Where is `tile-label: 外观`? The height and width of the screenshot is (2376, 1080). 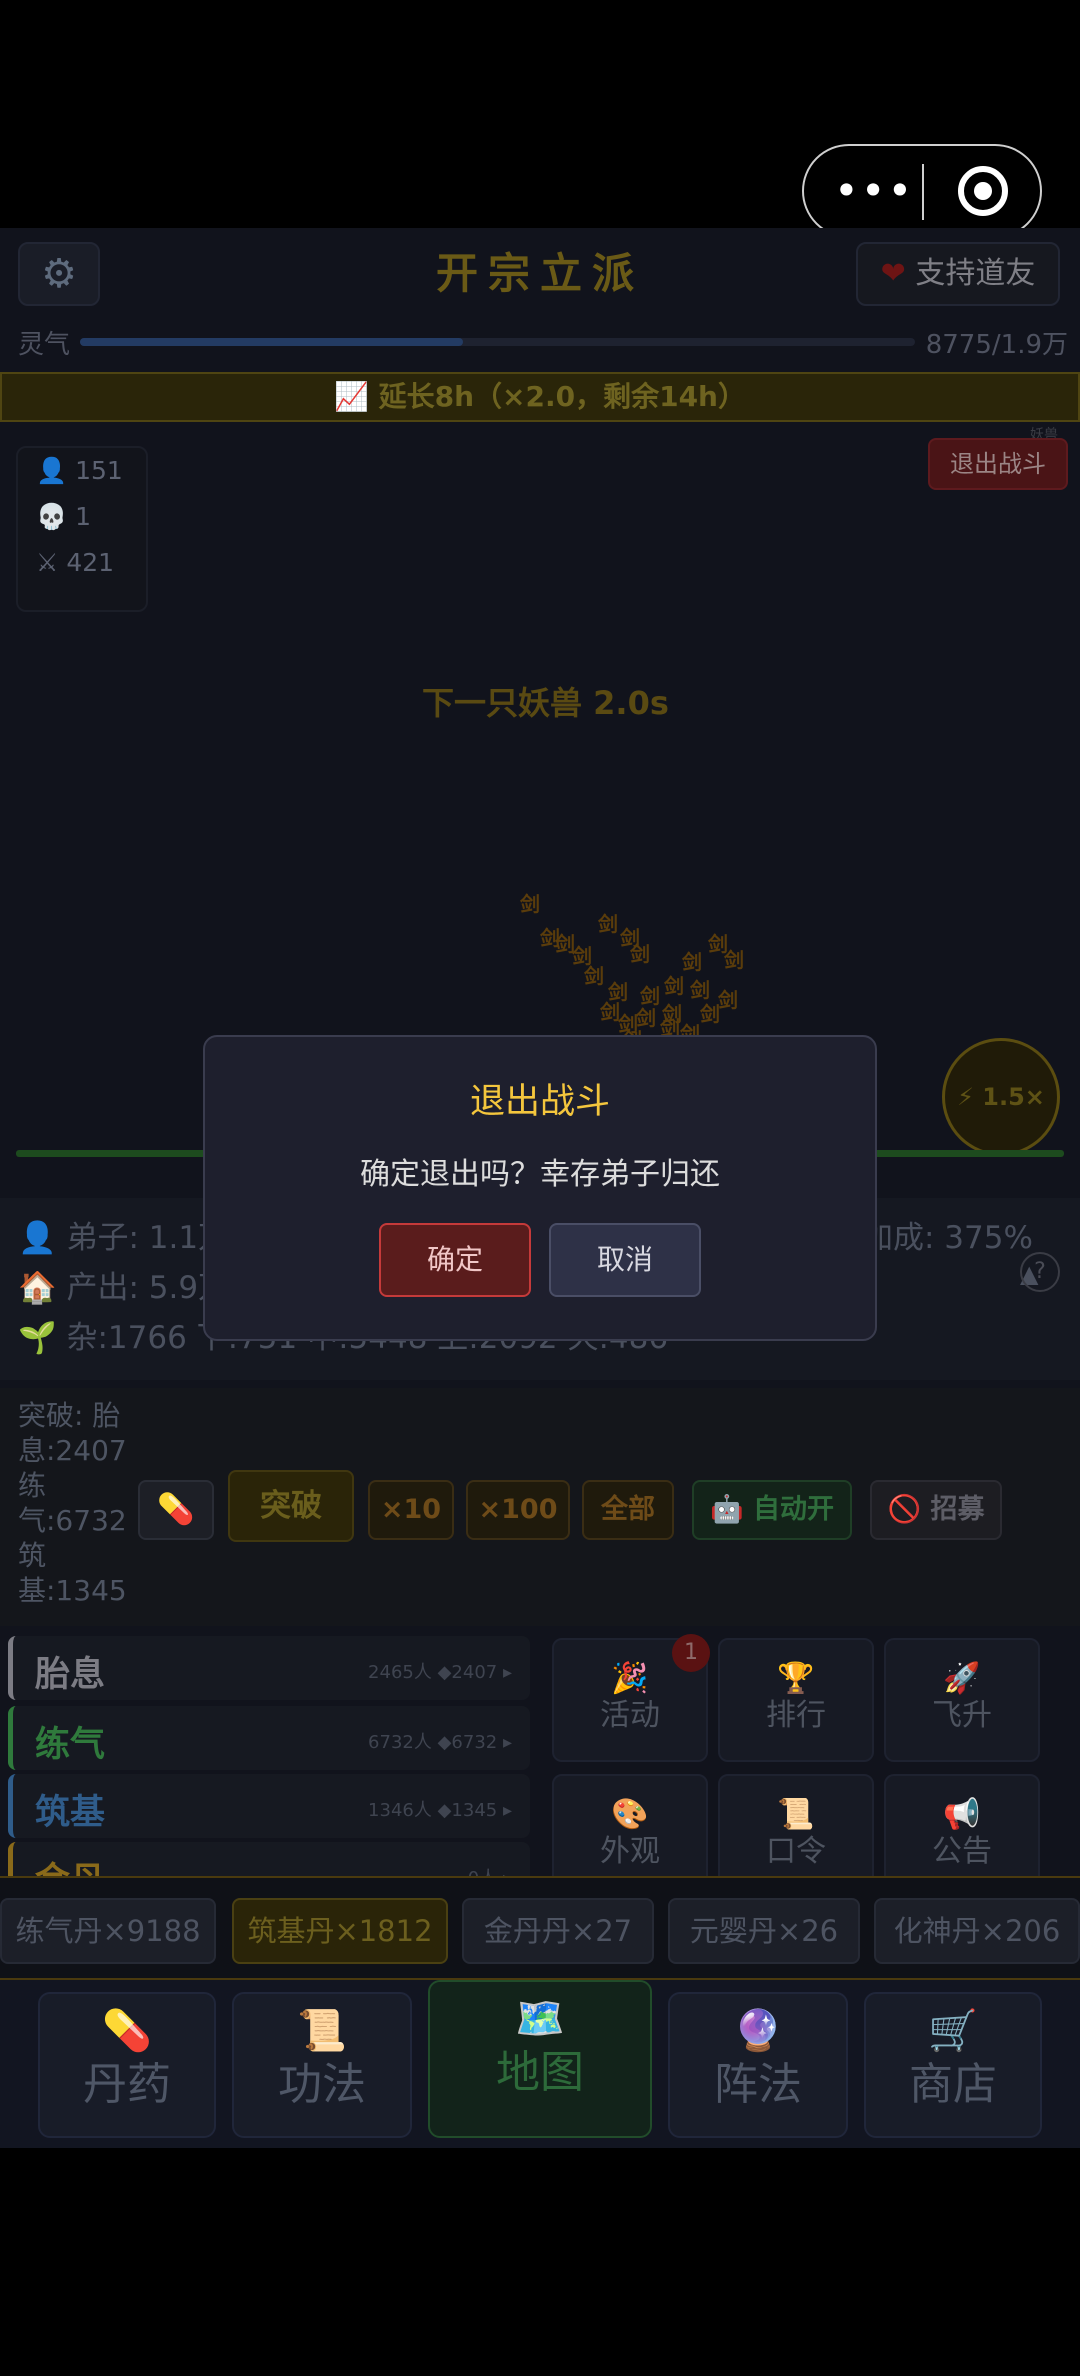
tile-label: 外观 is located at coordinates (630, 1851).